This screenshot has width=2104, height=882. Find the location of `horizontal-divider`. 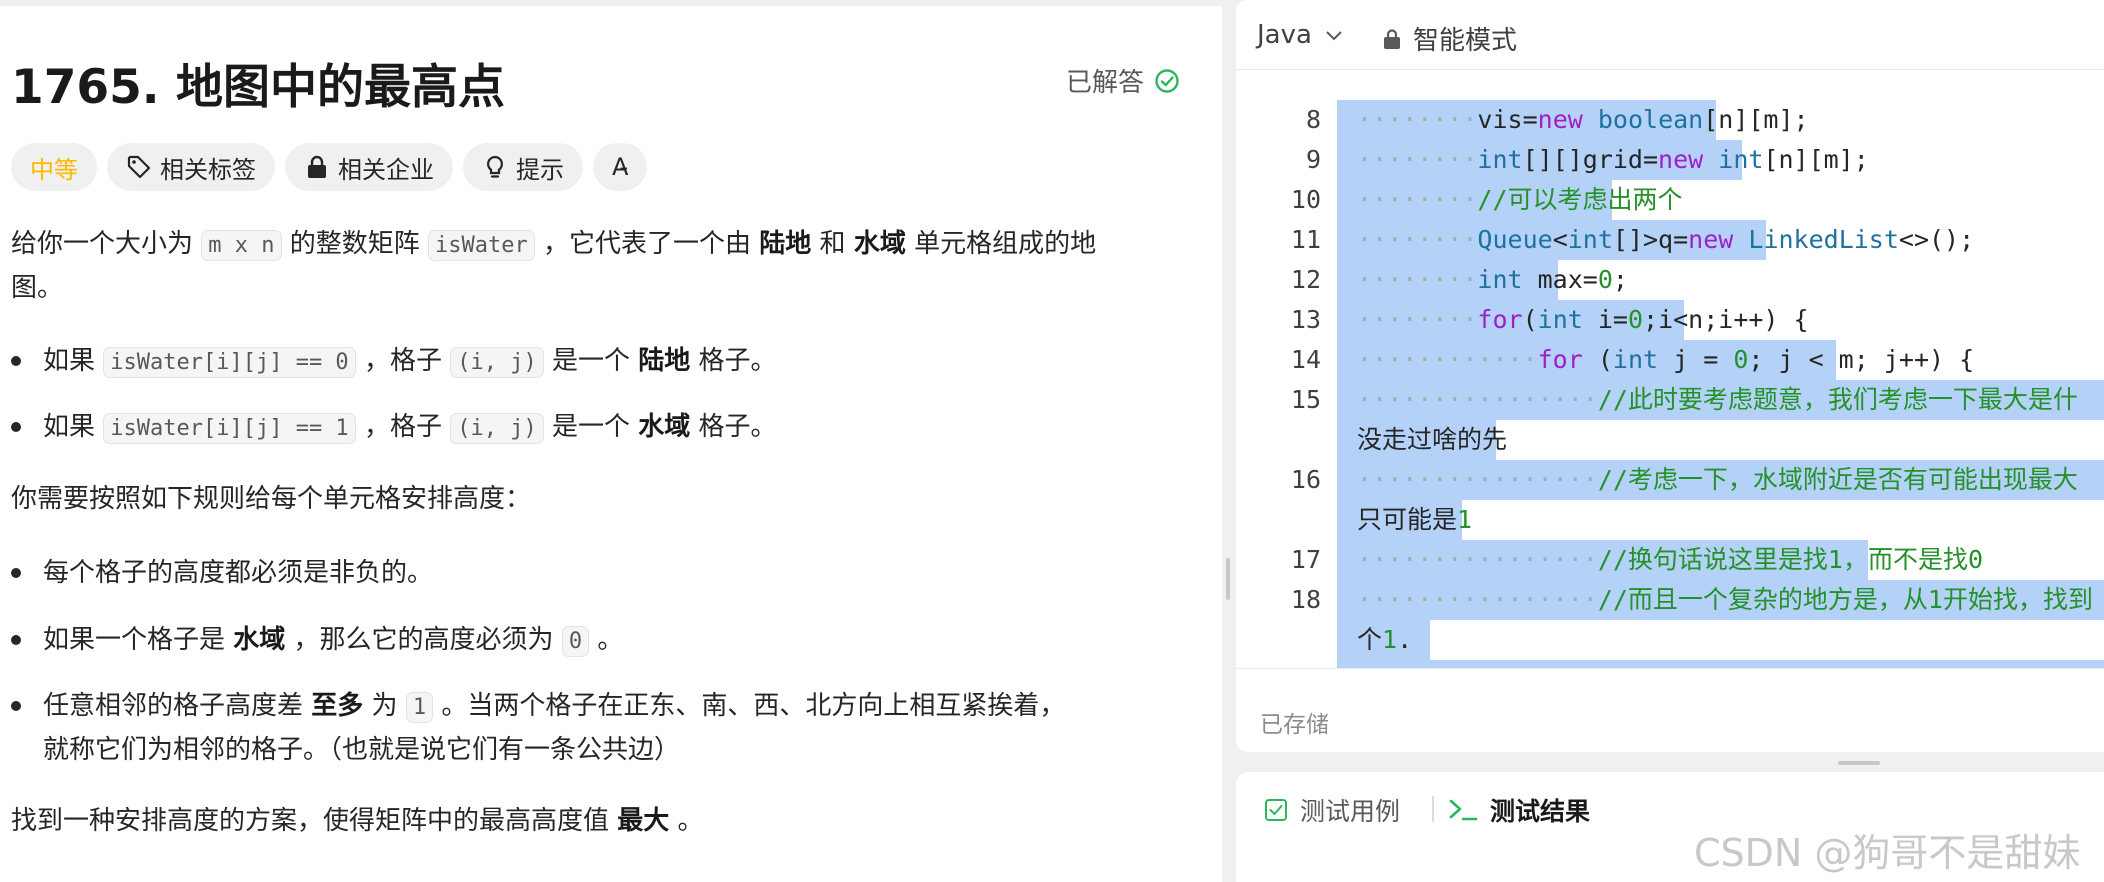

horizontal-divider is located at coordinates (1670, 762).